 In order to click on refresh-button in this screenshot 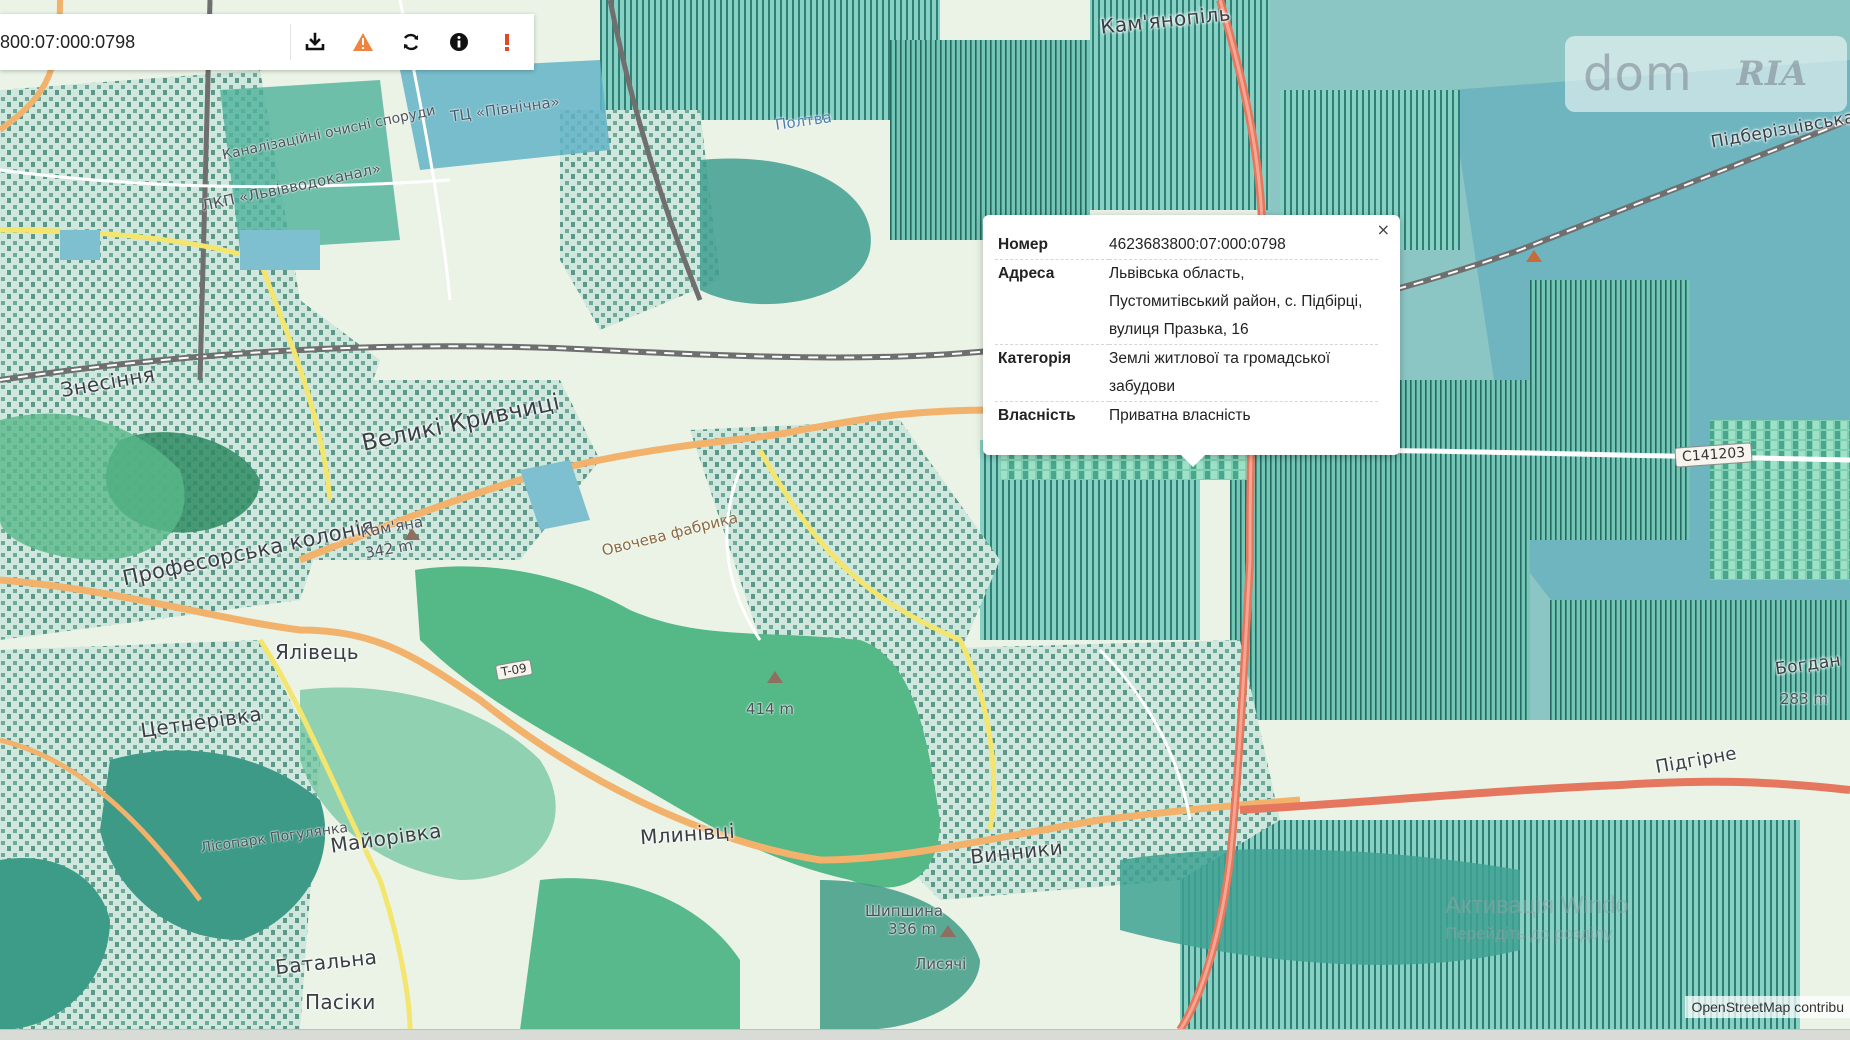, I will do `click(411, 42)`.